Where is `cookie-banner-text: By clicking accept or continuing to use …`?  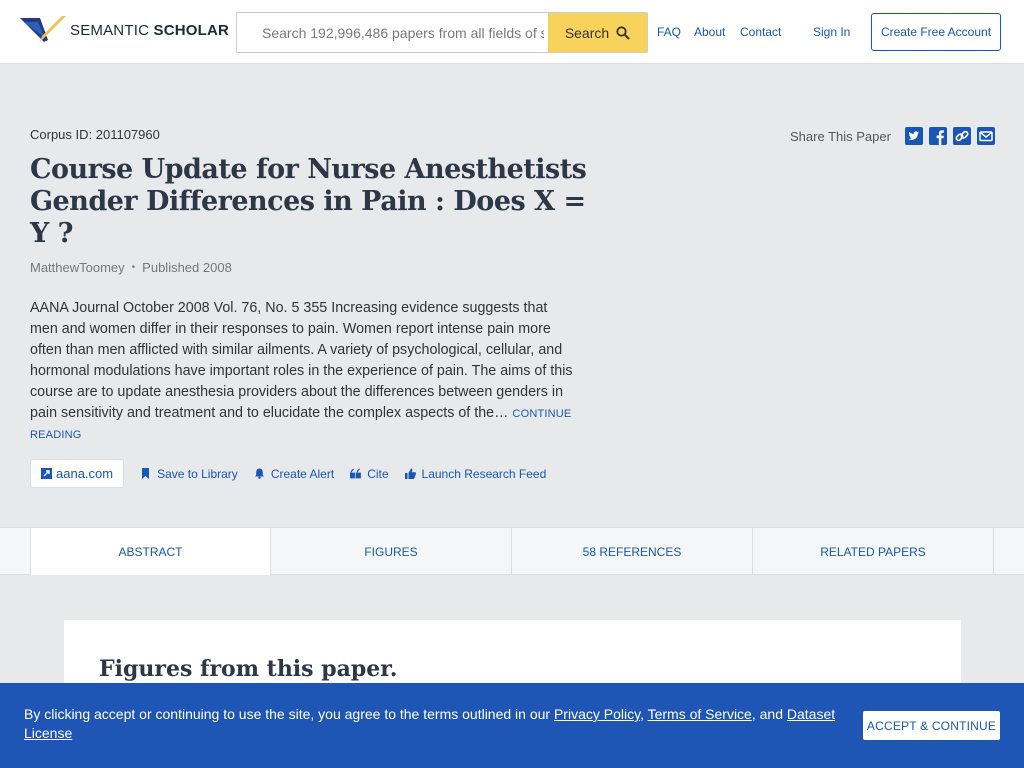 cookie-banner-text: By clicking accept or continuing to use … is located at coordinates (434, 724).